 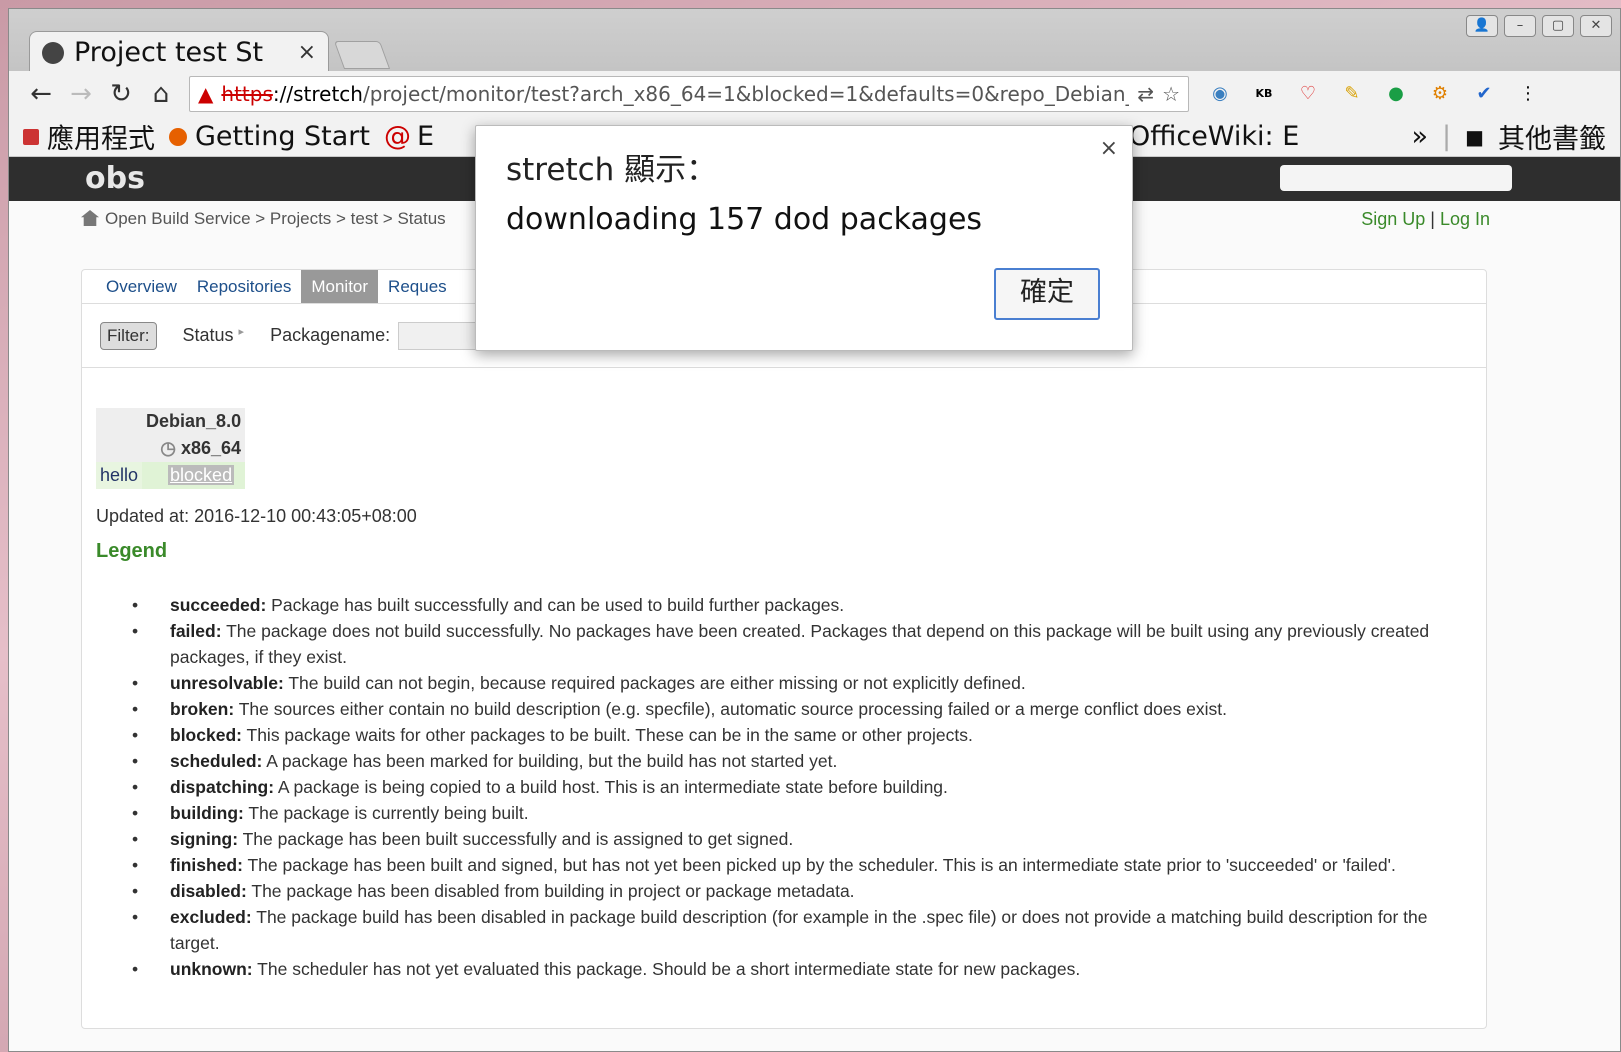 What do you see at coordinates (222, 787) in the screenshot?
I see `legend-term: dispatching:` at bounding box center [222, 787].